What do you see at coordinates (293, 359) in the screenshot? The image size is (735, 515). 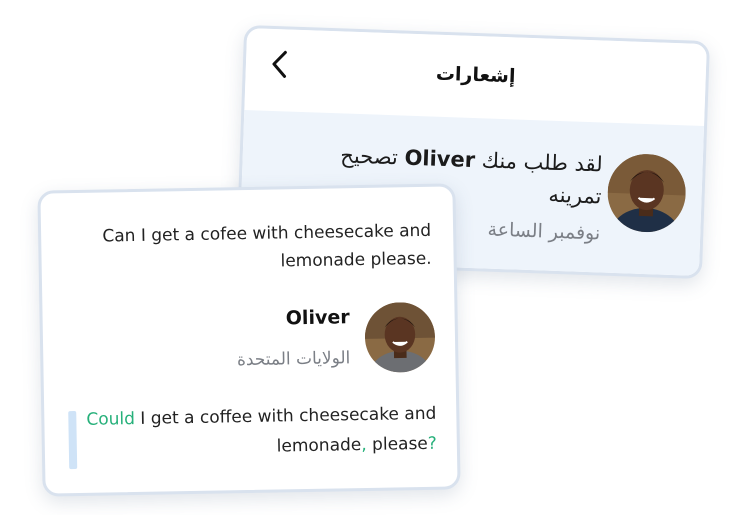 I see `user-country: الولايات المتحدة` at bounding box center [293, 359].